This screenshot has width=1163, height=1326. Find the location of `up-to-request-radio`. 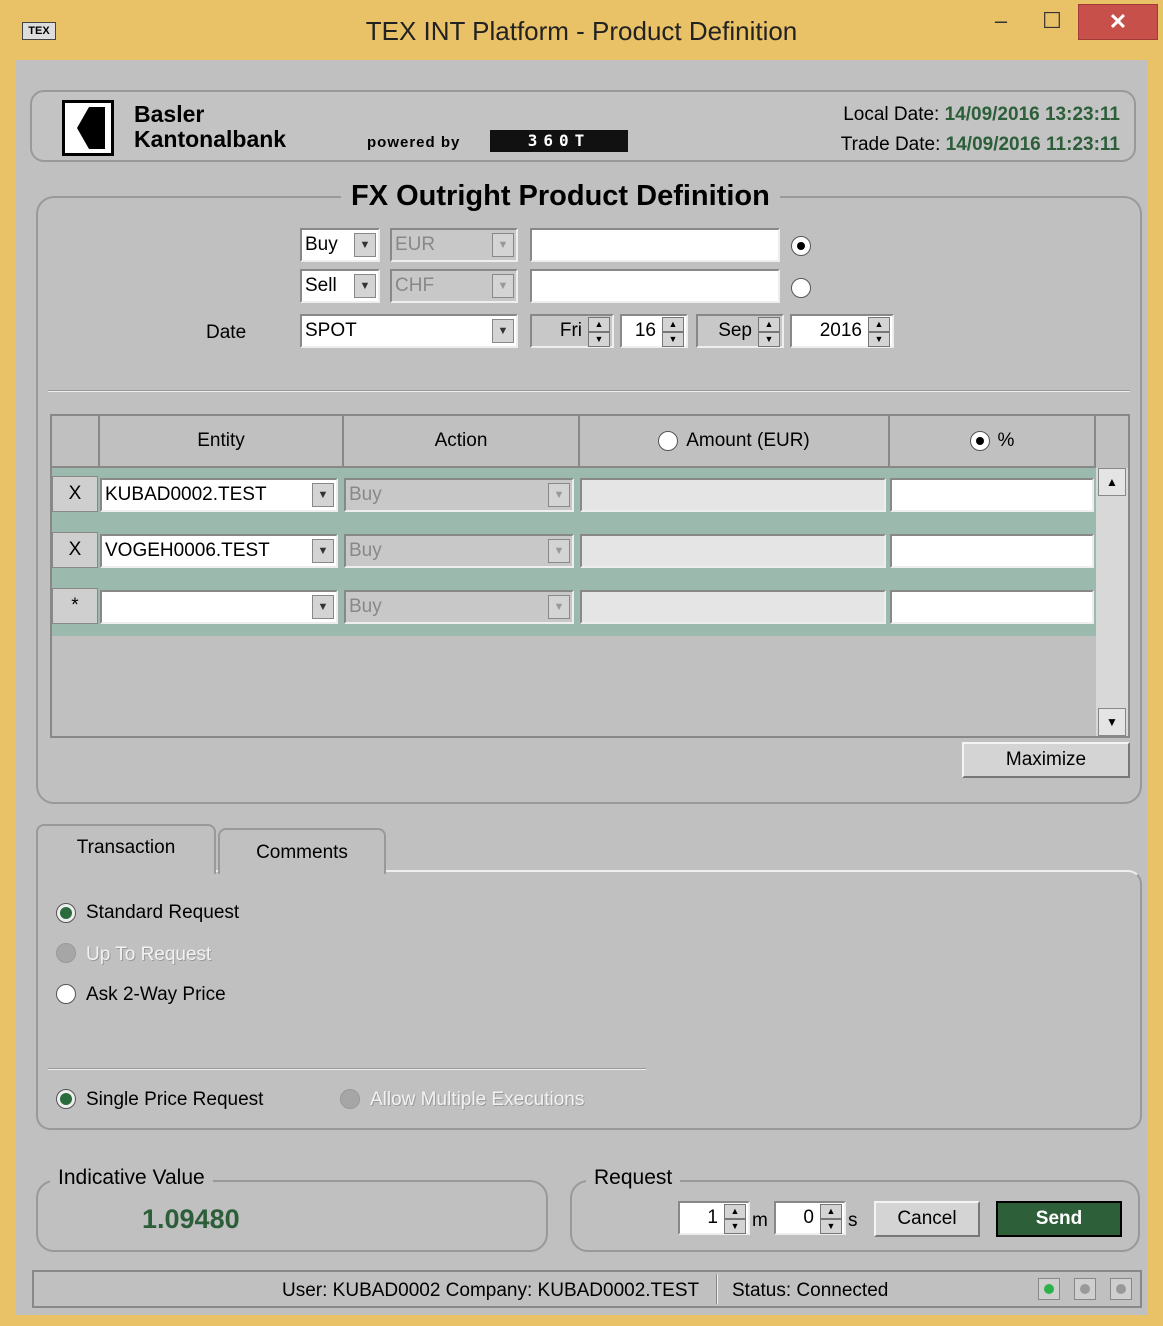

up-to-request-radio is located at coordinates (66, 953).